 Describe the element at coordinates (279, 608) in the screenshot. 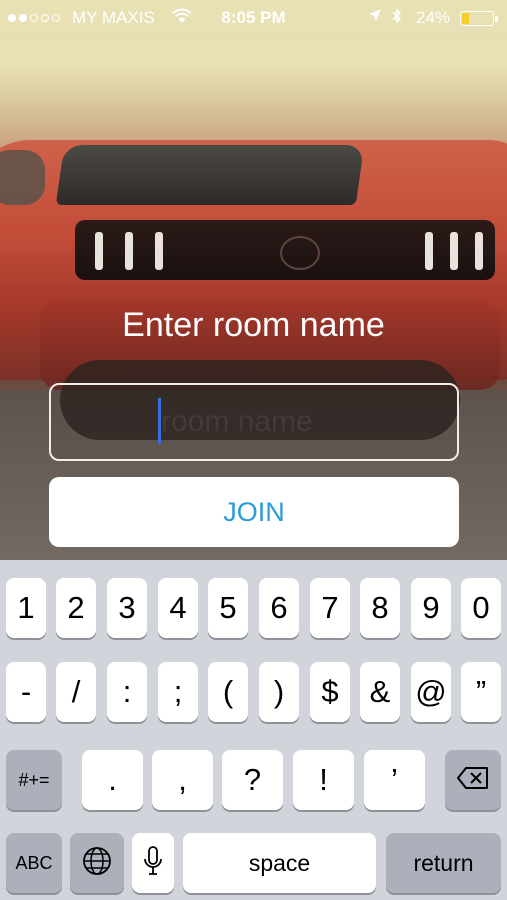

I see `key-row1: 6` at that location.